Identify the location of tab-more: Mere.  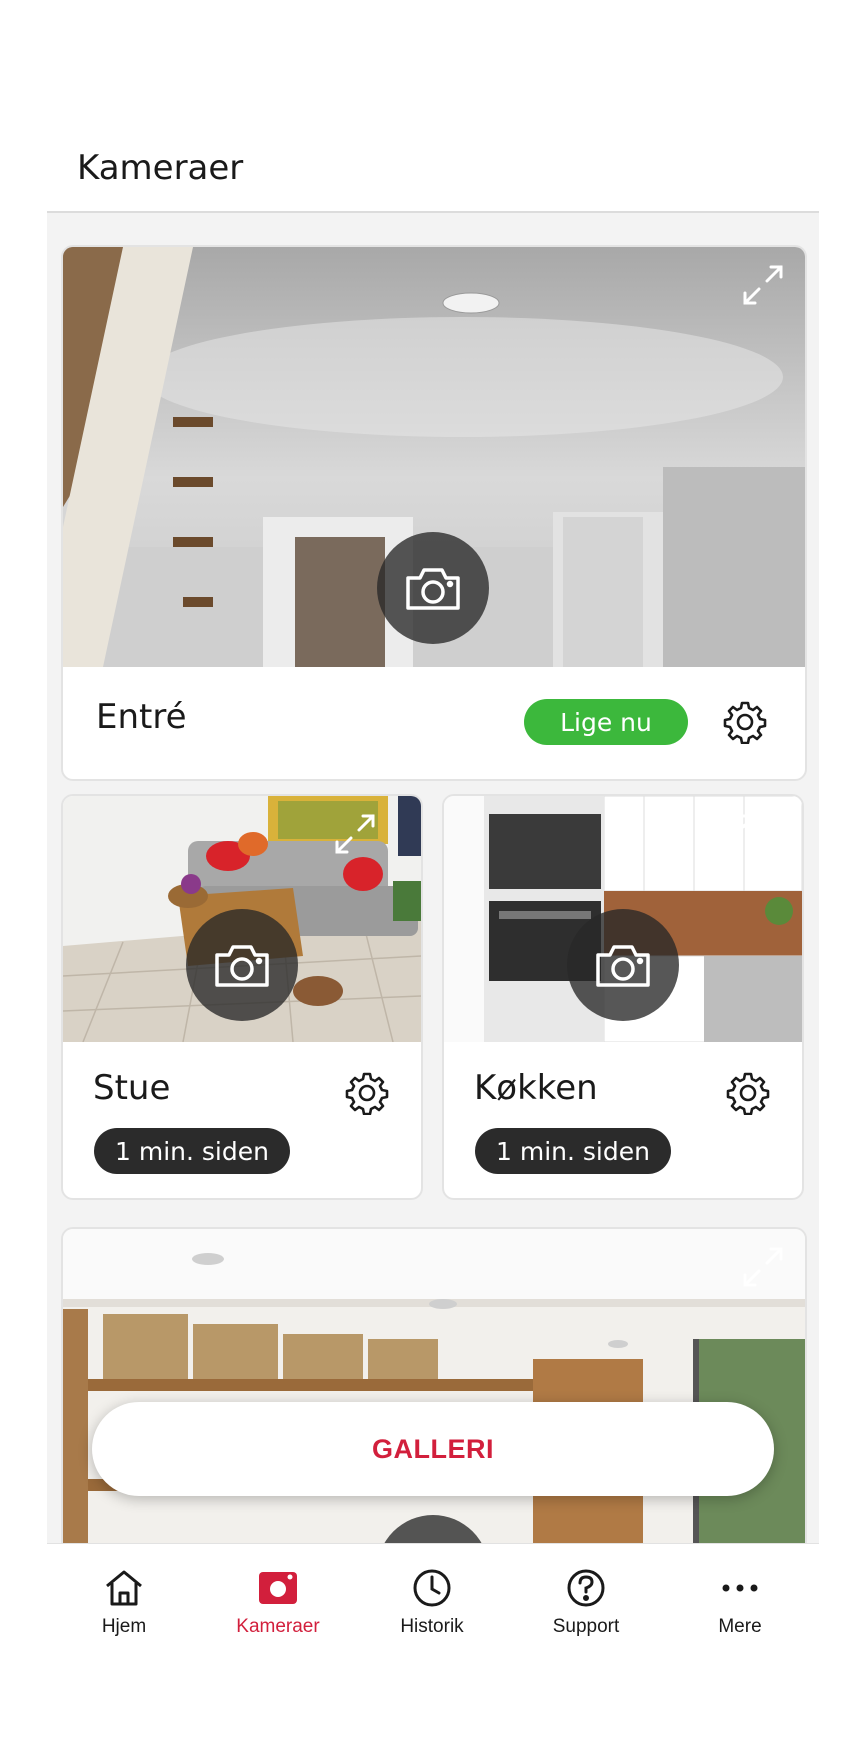
(740, 1604).